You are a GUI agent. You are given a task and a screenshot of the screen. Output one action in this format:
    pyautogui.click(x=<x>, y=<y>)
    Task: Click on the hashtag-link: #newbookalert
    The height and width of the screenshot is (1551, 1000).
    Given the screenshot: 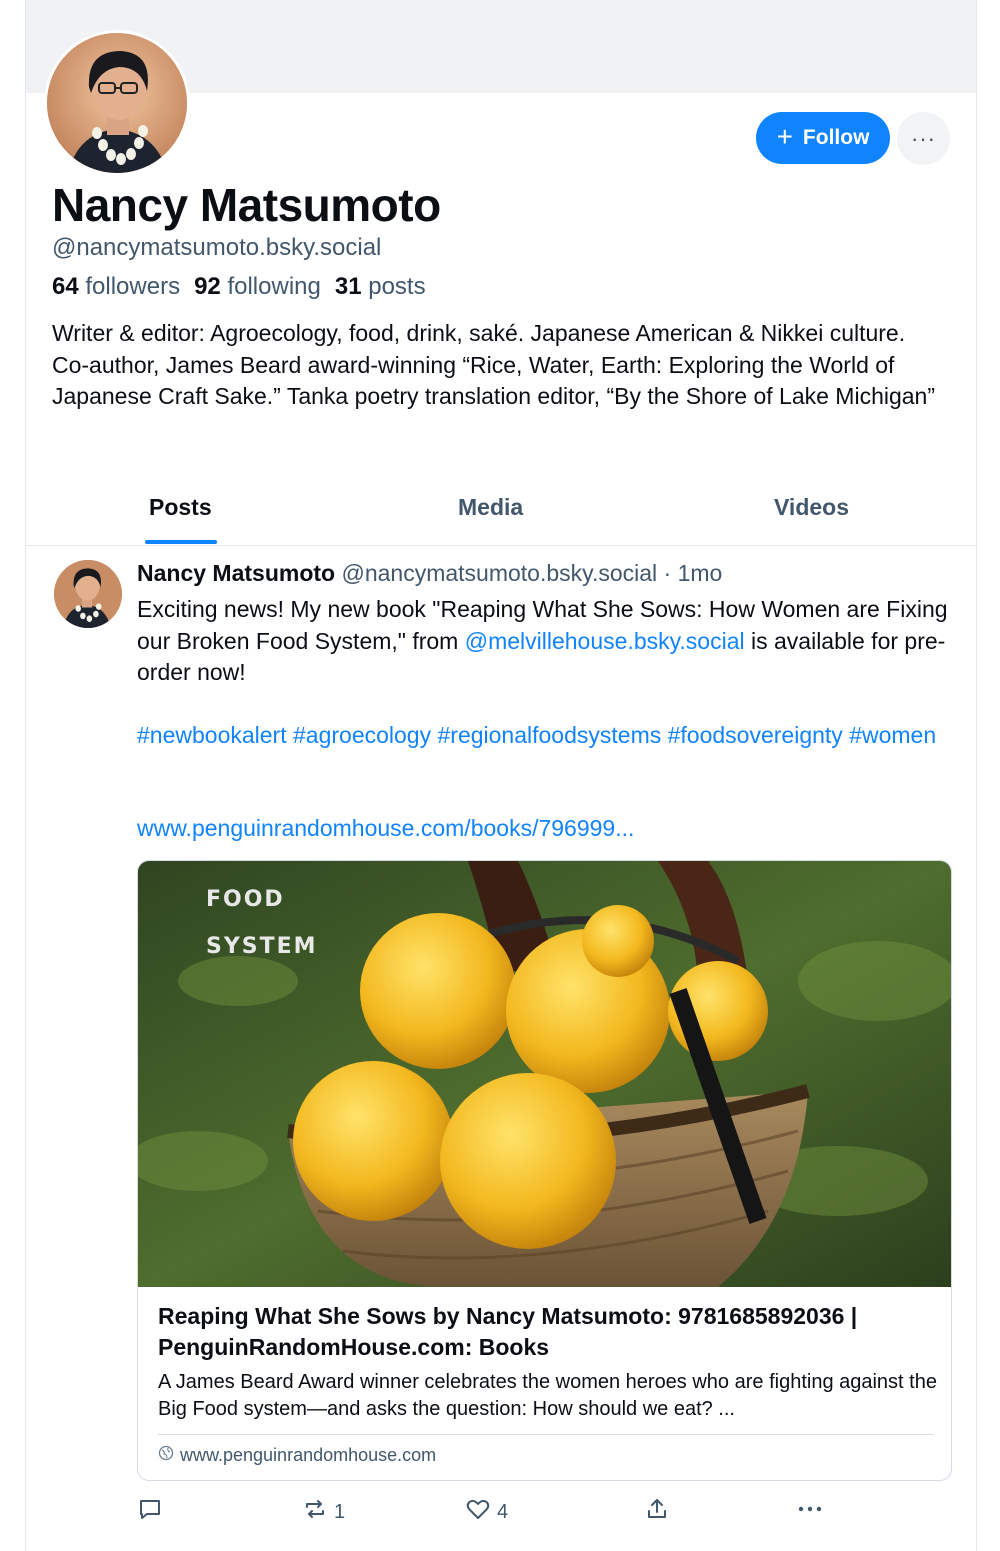 What is the action you would take?
    pyautogui.click(x=212, y=735)
    